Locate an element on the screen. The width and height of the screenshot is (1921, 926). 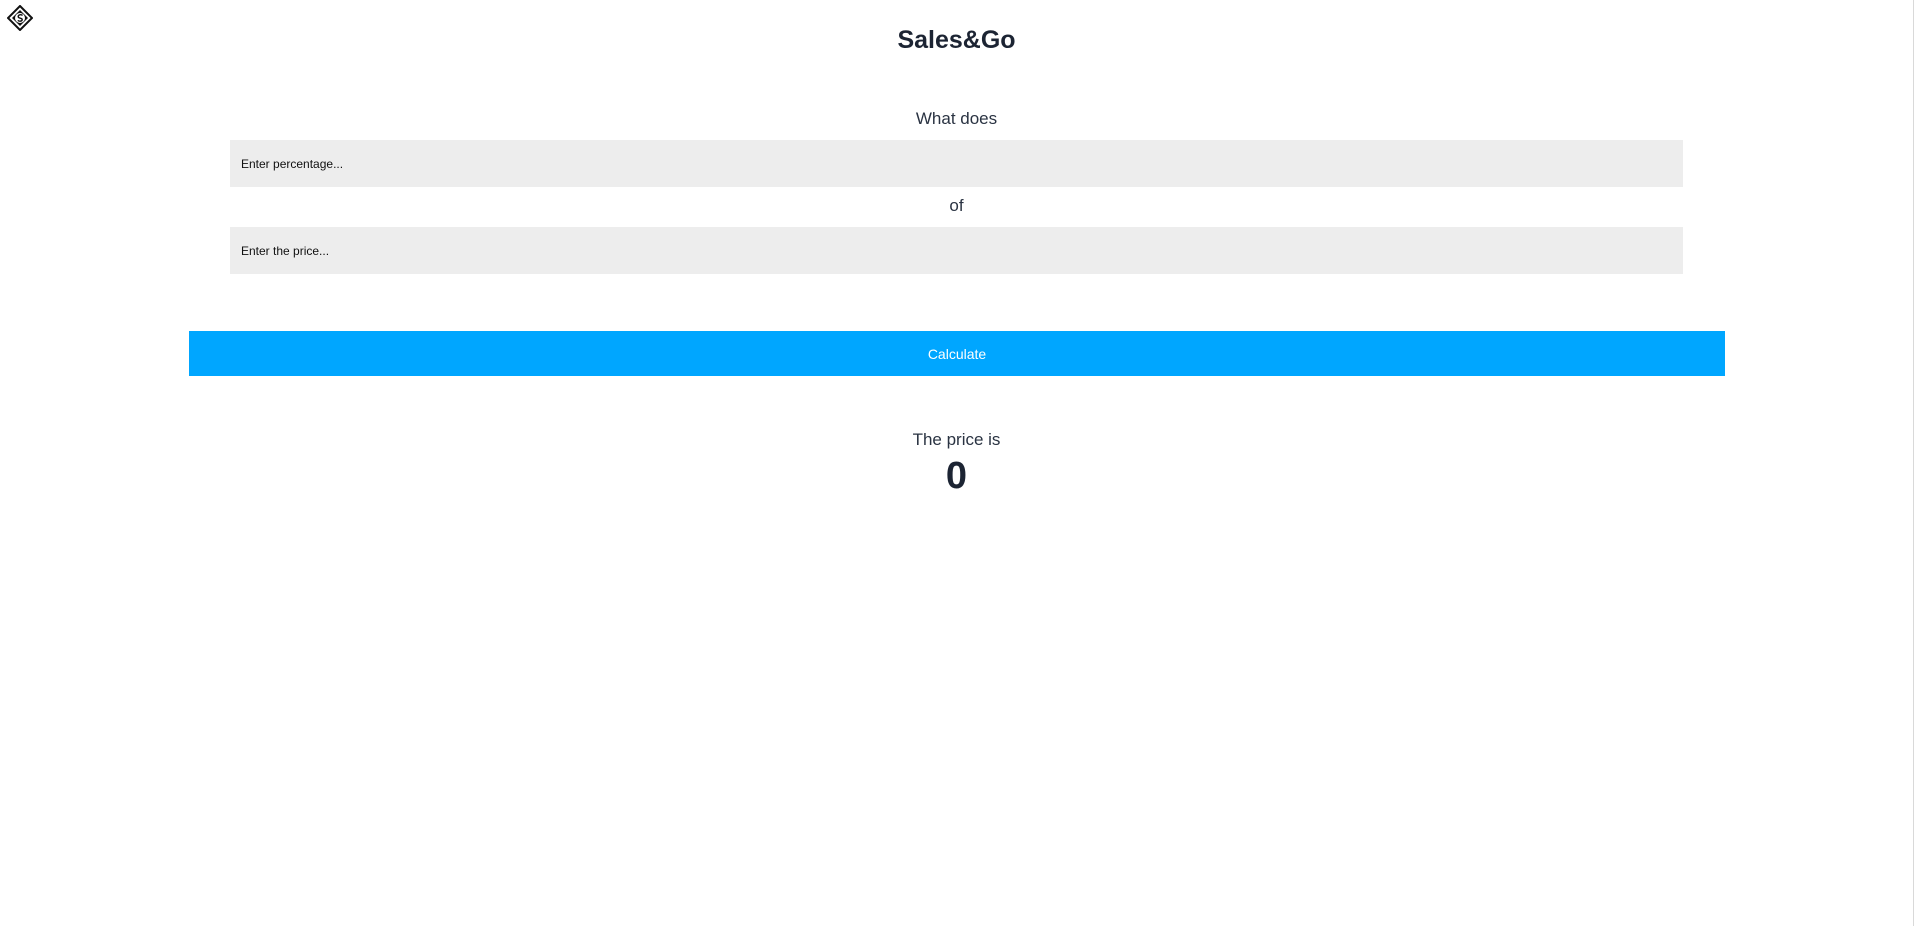
price-input is located at coordinates (956, 250).